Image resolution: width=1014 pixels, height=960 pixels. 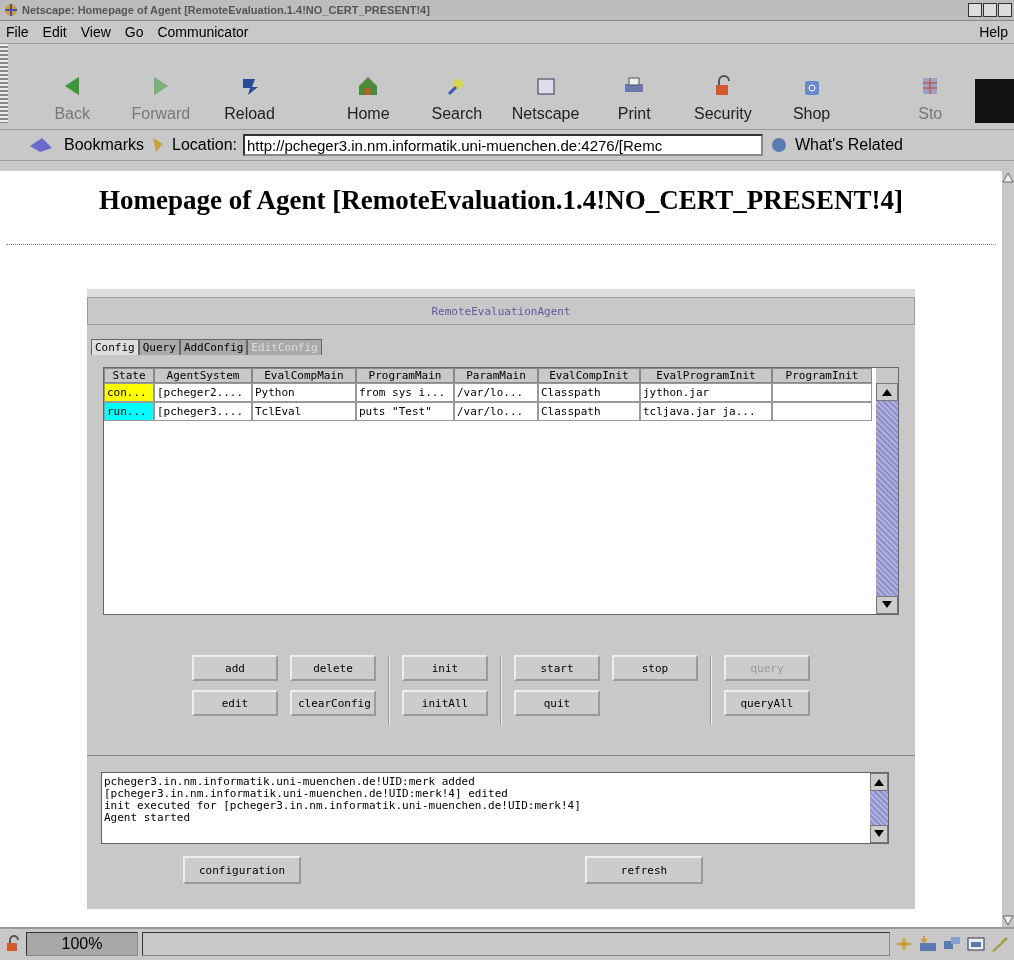 What do you see at coordinates (368, 99) in the screenshot?
I see `toolbar-button: Home` at bounding box center [368, 99].